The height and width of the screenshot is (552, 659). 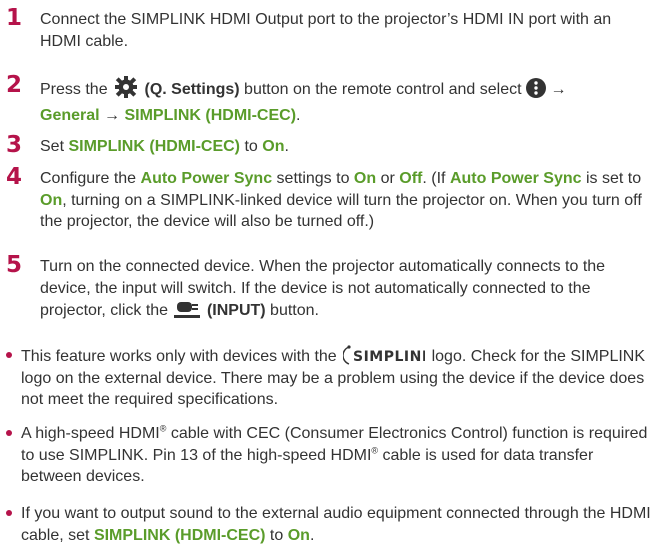 I want to click on step-number: 4, so click(x=14, y=177).